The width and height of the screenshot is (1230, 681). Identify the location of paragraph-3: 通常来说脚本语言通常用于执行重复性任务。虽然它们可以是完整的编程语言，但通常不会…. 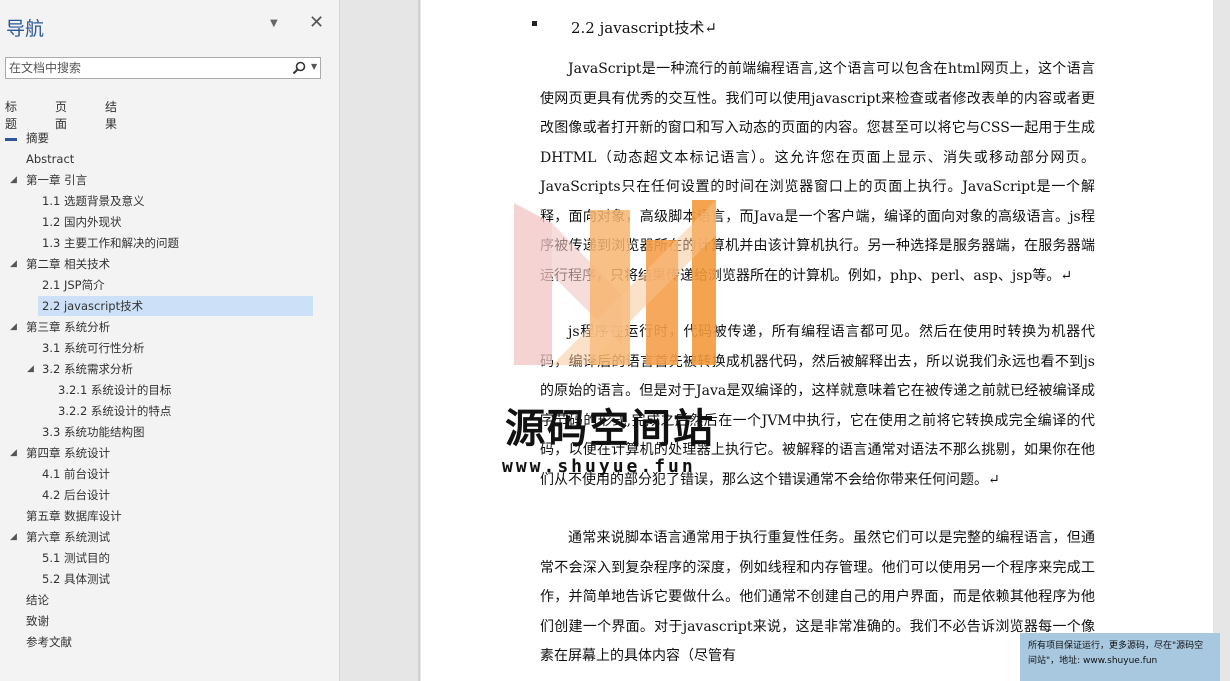
(817, 597).